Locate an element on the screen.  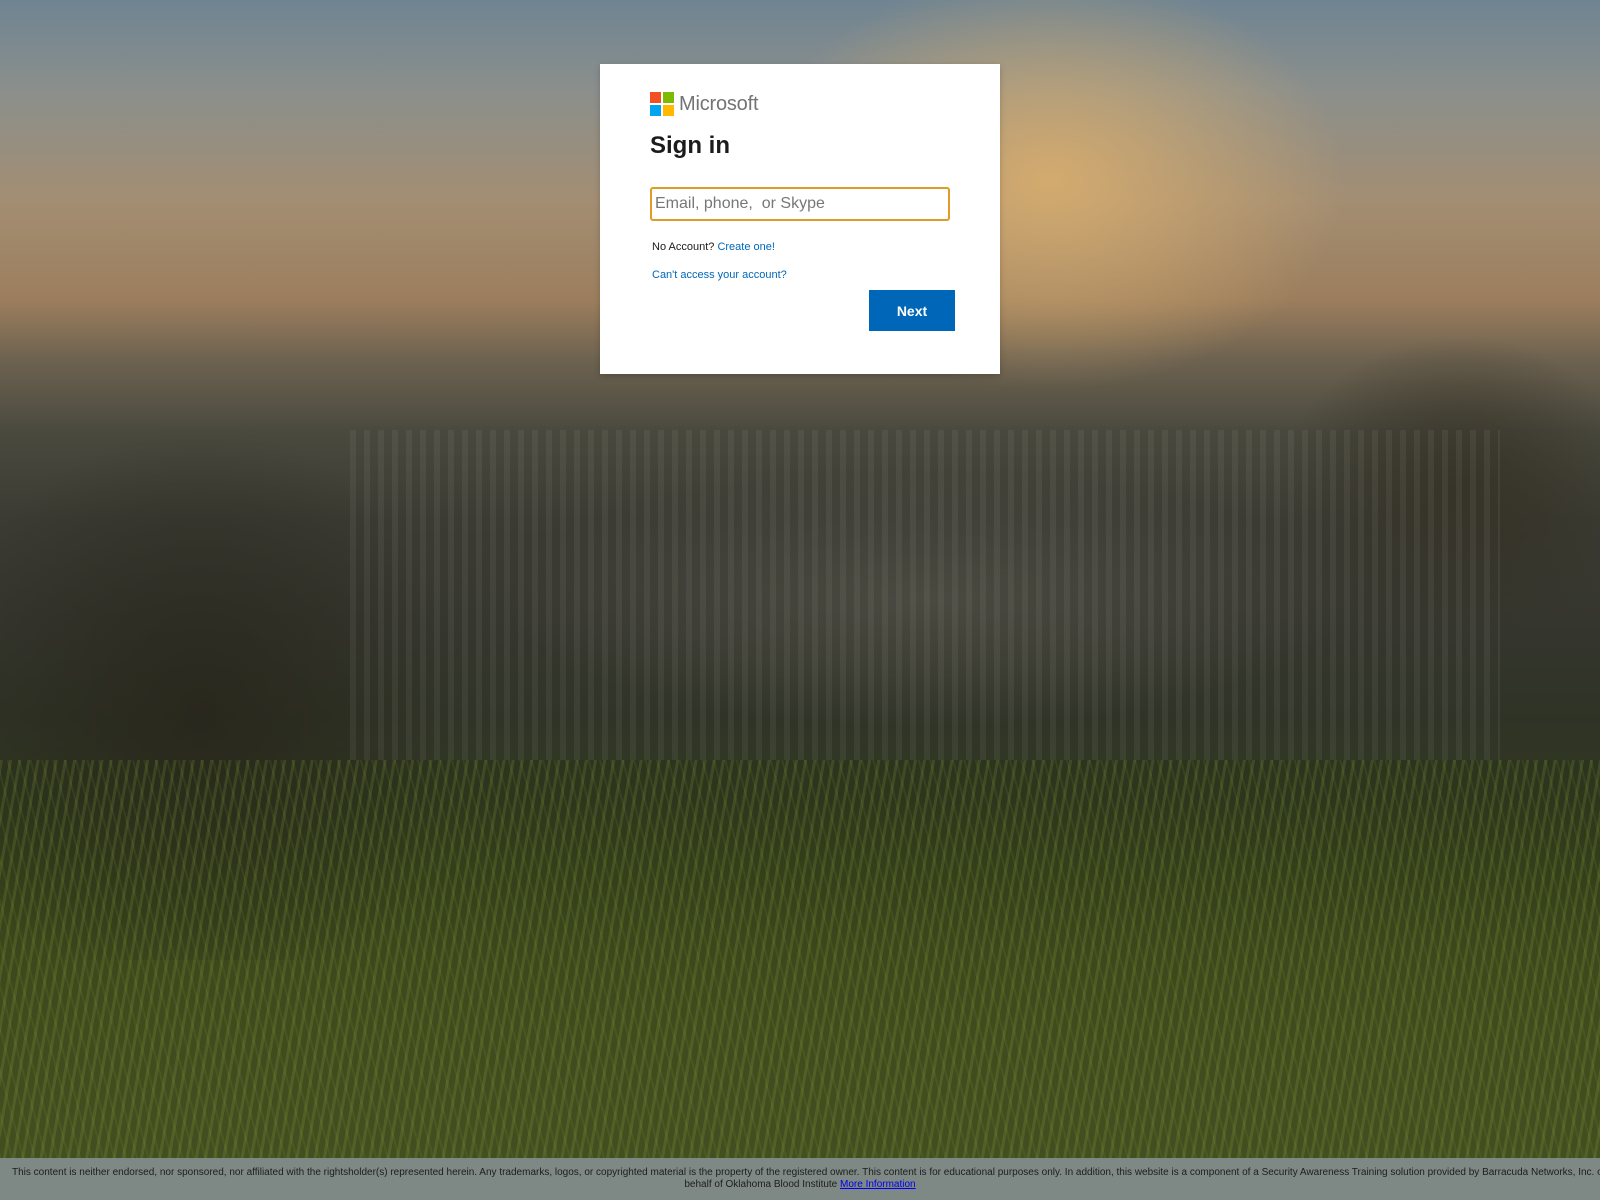
create-account-link: Create one! is located at coordinates (745, 247).